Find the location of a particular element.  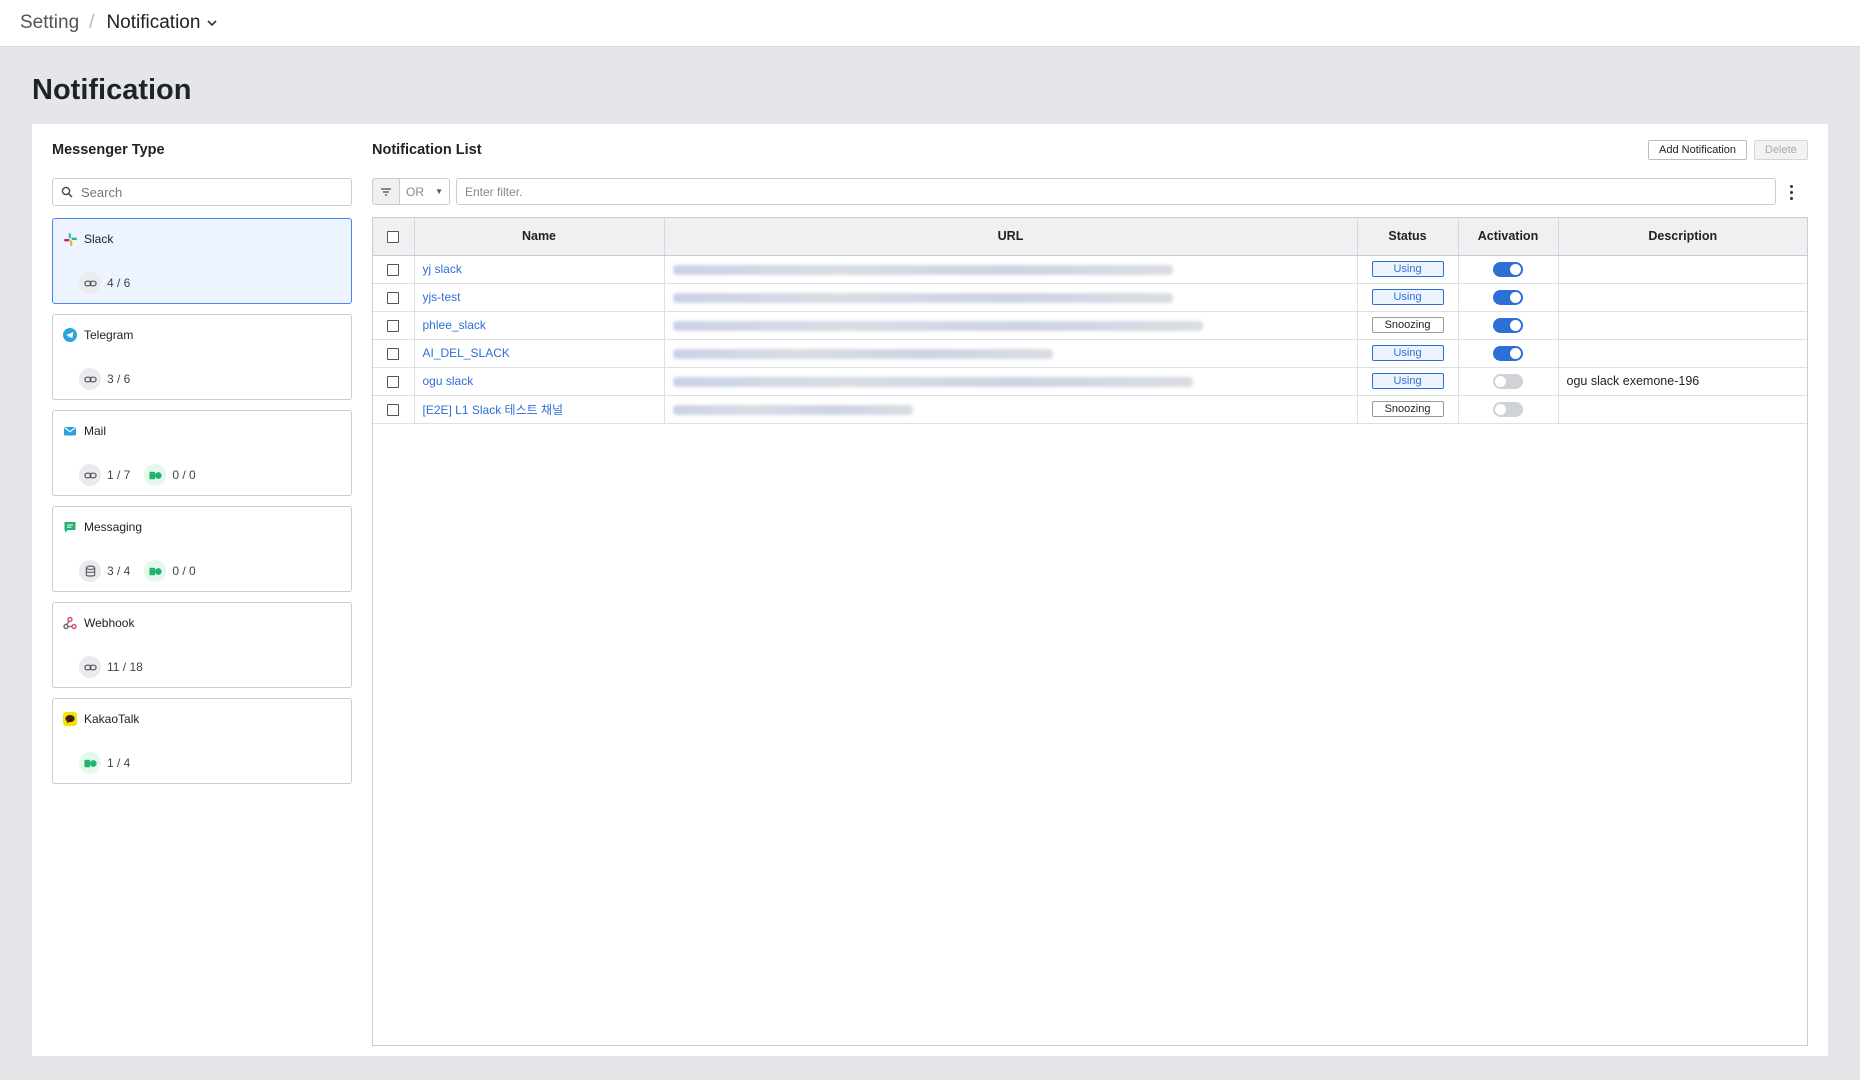

filter-lines-icon is located at coordinates (386, 191).